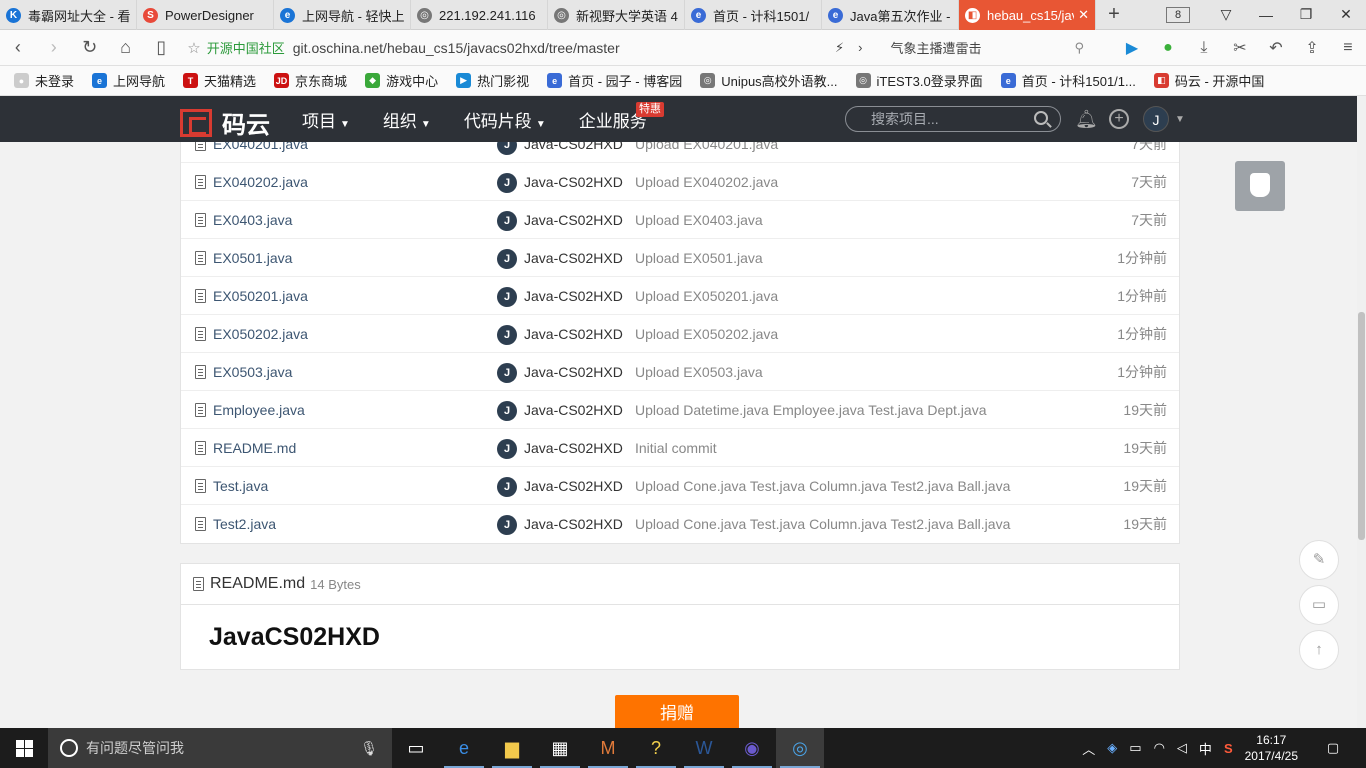 The image size is (1366, 768). Describe the element at coordinates (1088, 748) in the screenshot. I see `show-hidden-icons: ︿` at that location.